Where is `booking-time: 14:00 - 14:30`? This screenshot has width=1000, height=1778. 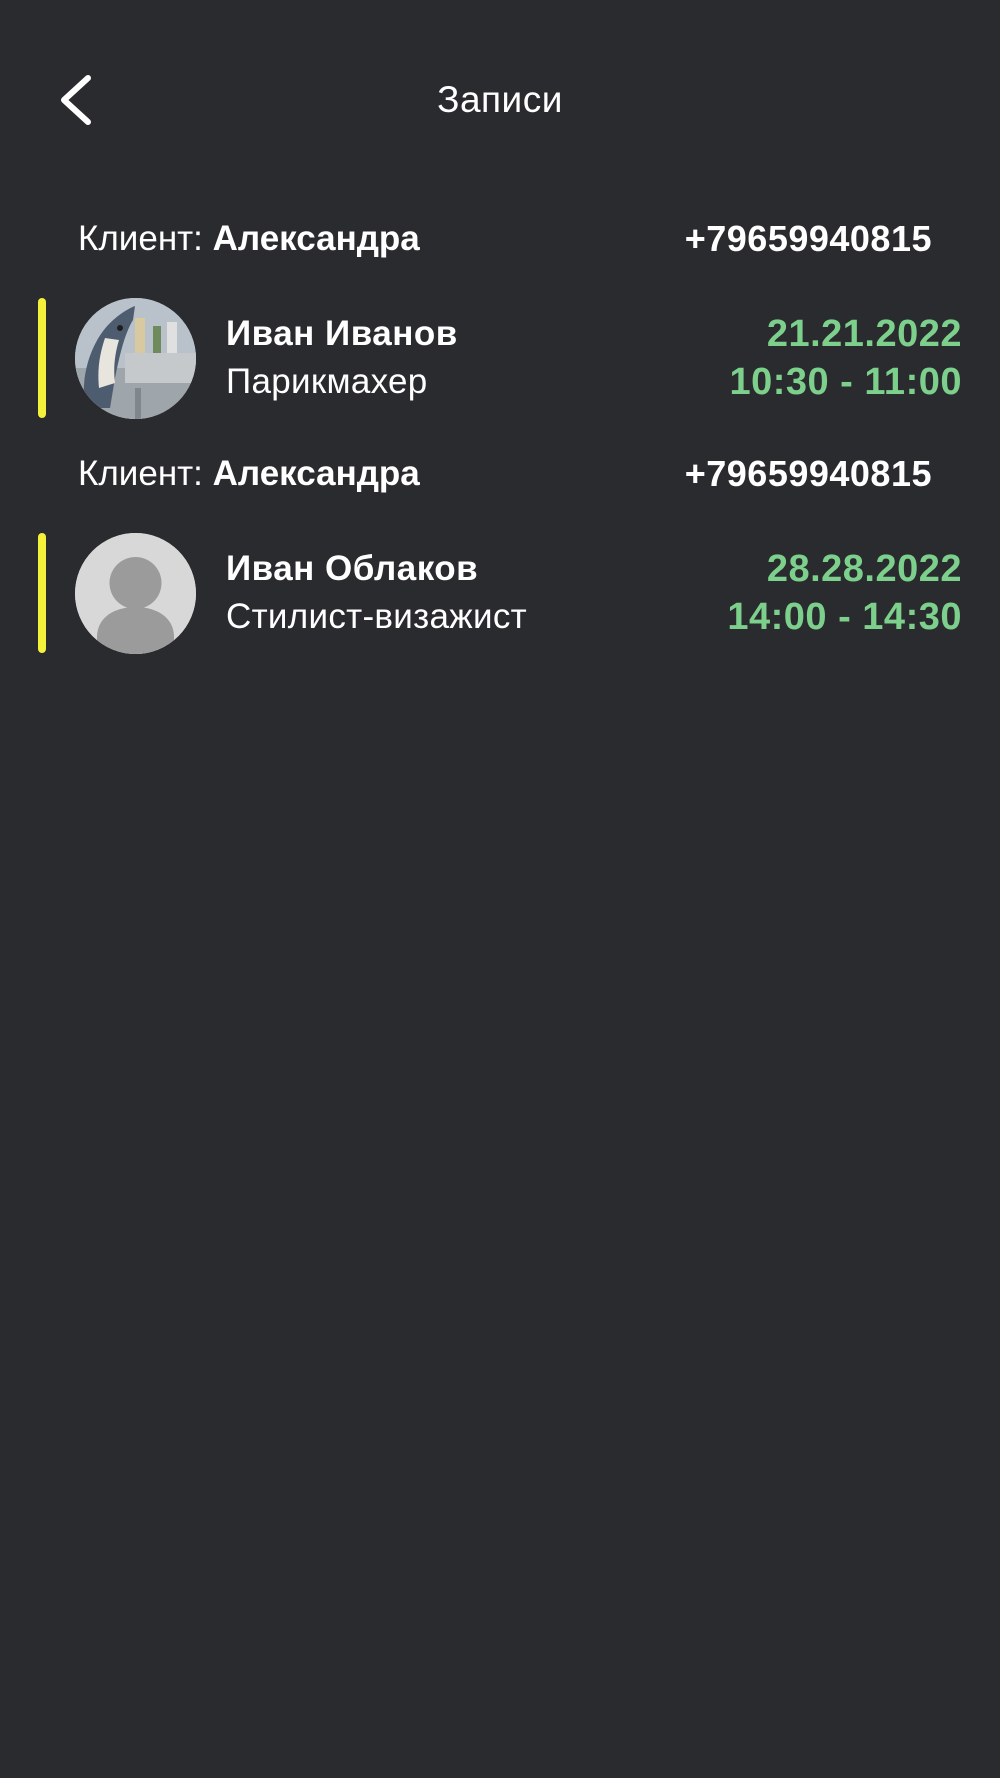
booking-time: 14:00 - 14:30 is located at coordinates (844, 617).